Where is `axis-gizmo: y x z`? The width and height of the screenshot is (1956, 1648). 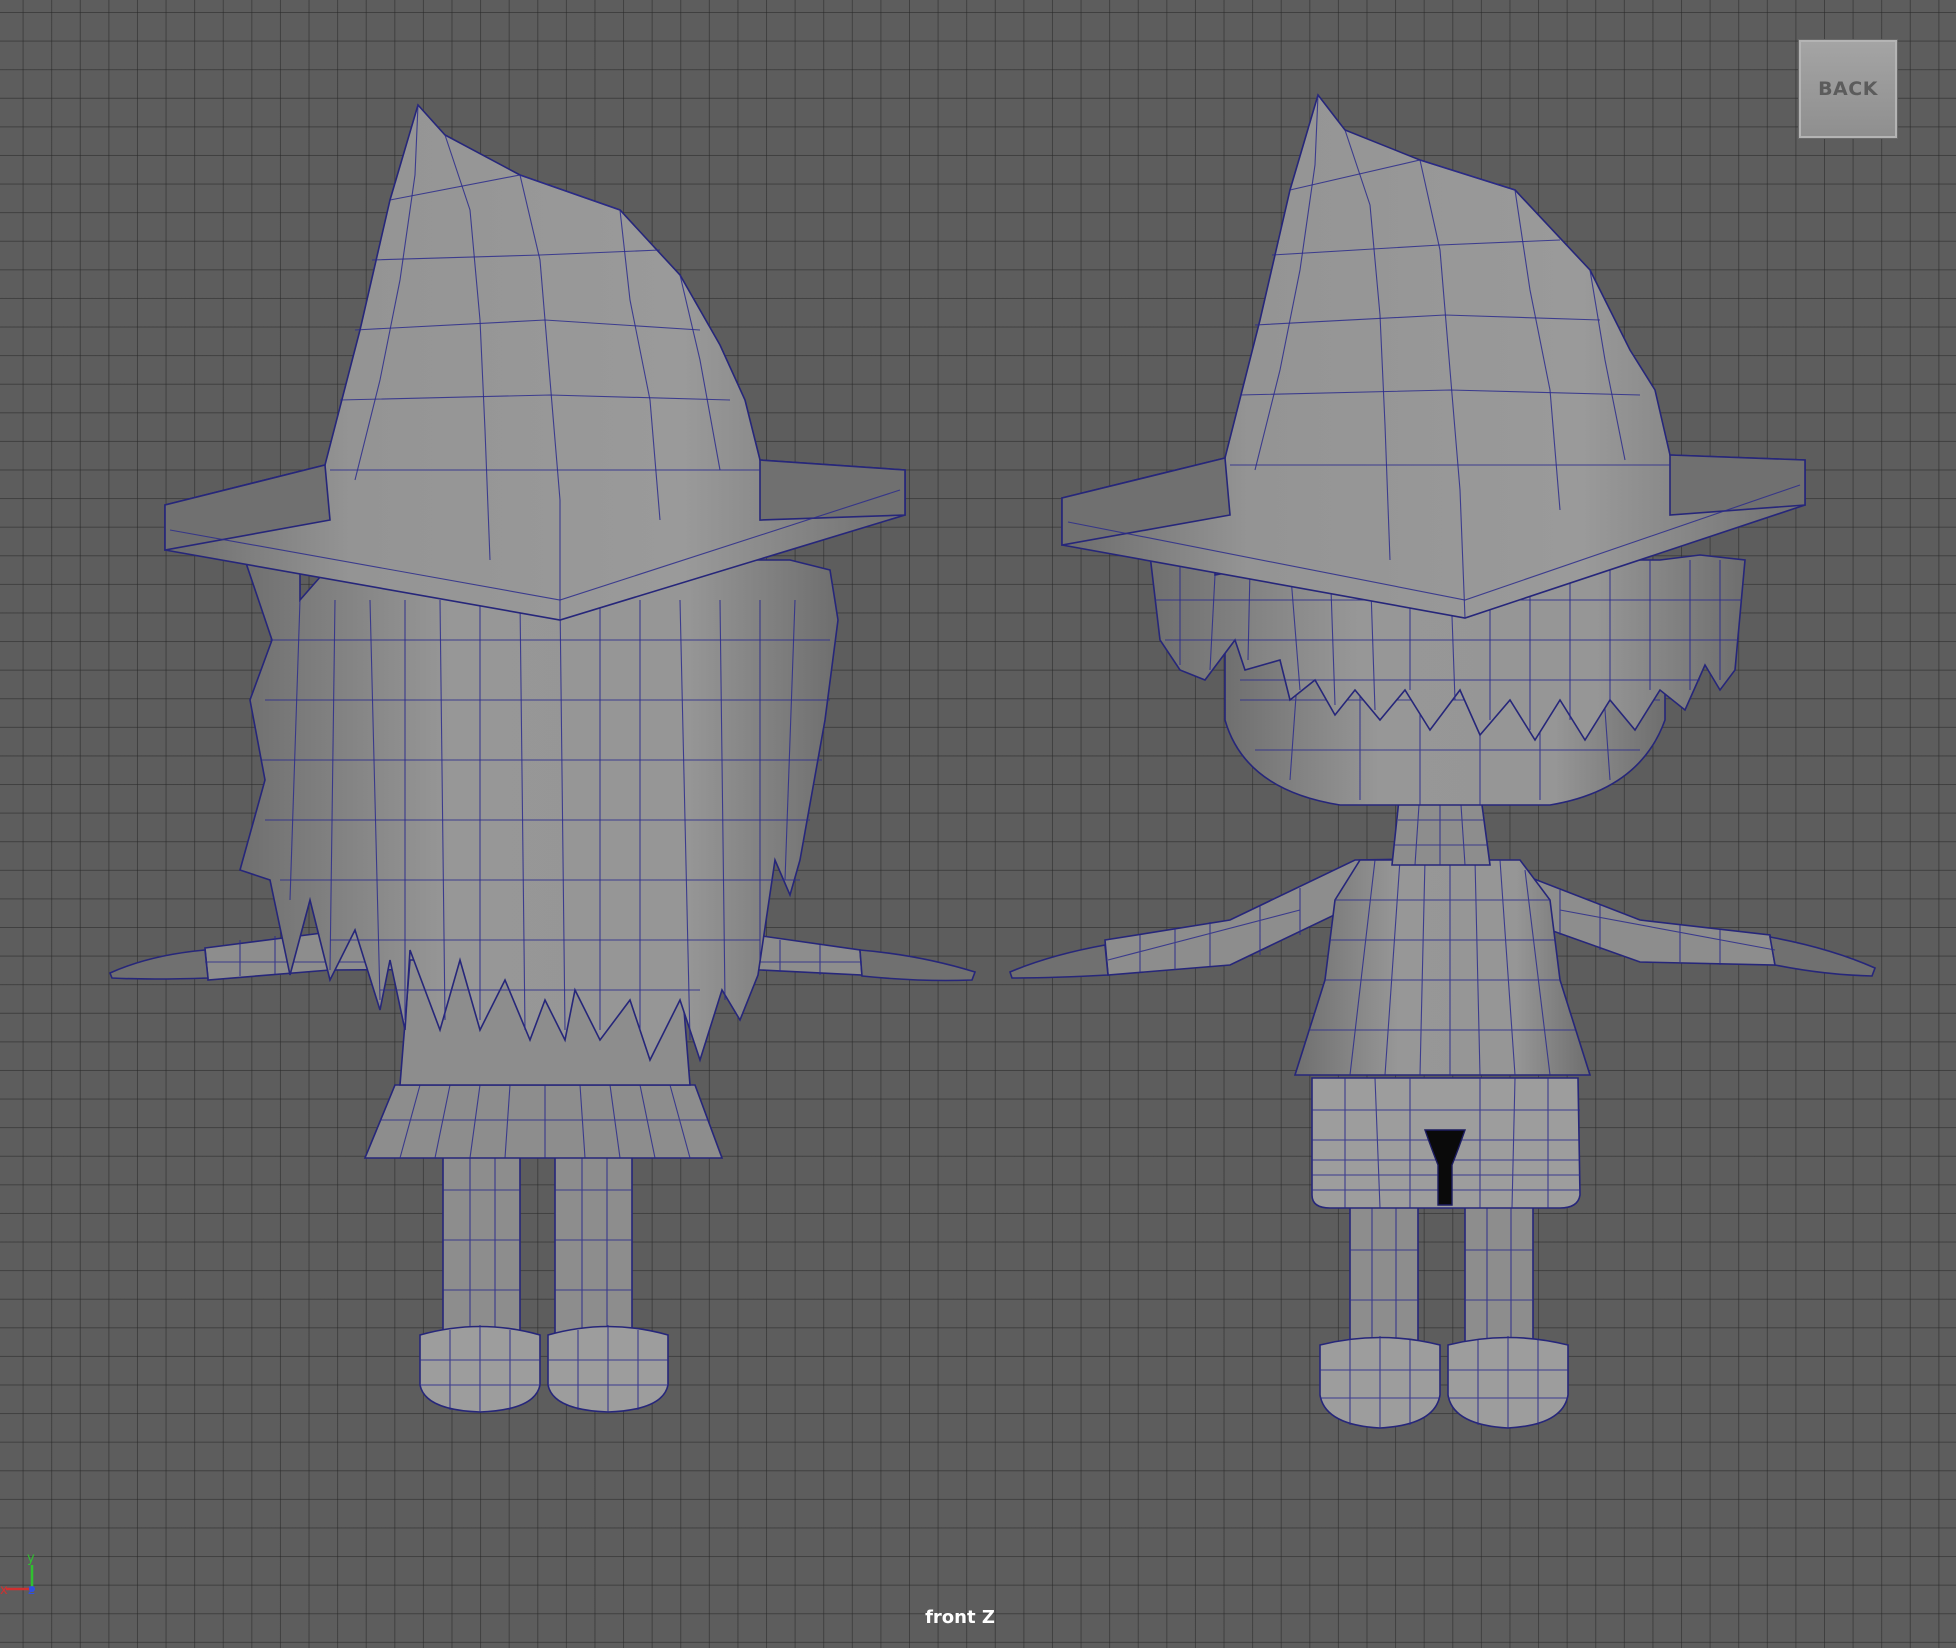
axis-gizmo: y x z is located at coordinates (25, 1575).